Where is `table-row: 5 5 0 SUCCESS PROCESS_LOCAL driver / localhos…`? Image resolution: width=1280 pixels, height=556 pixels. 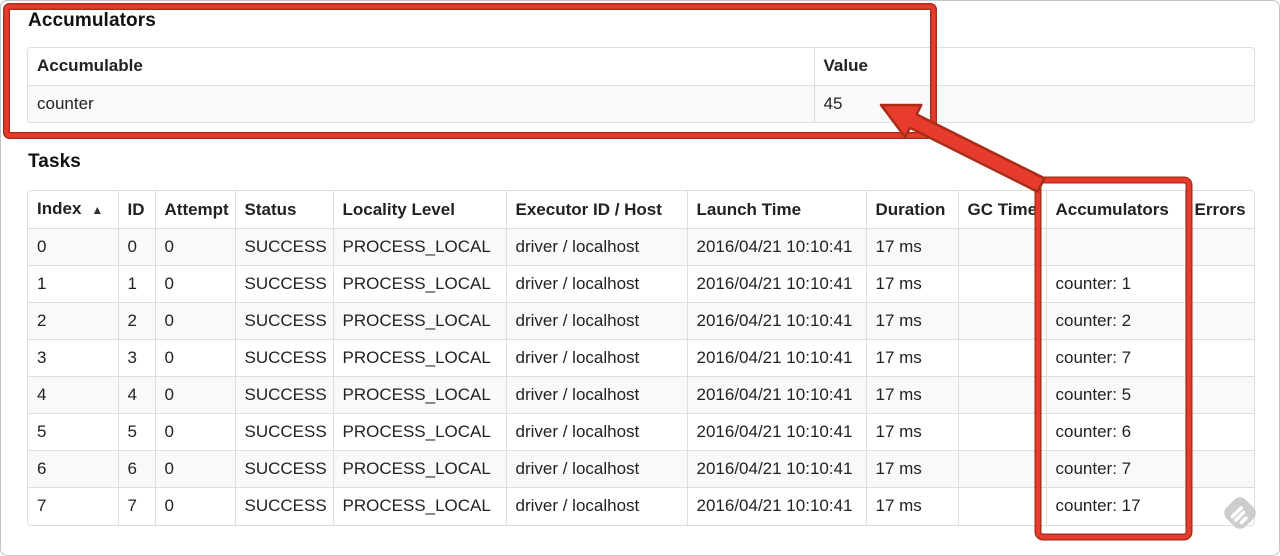 table-row: 5 5 0 SUCCESS PROCESS_LOCAL driver / localhos… is located at coordinates (641, 432).